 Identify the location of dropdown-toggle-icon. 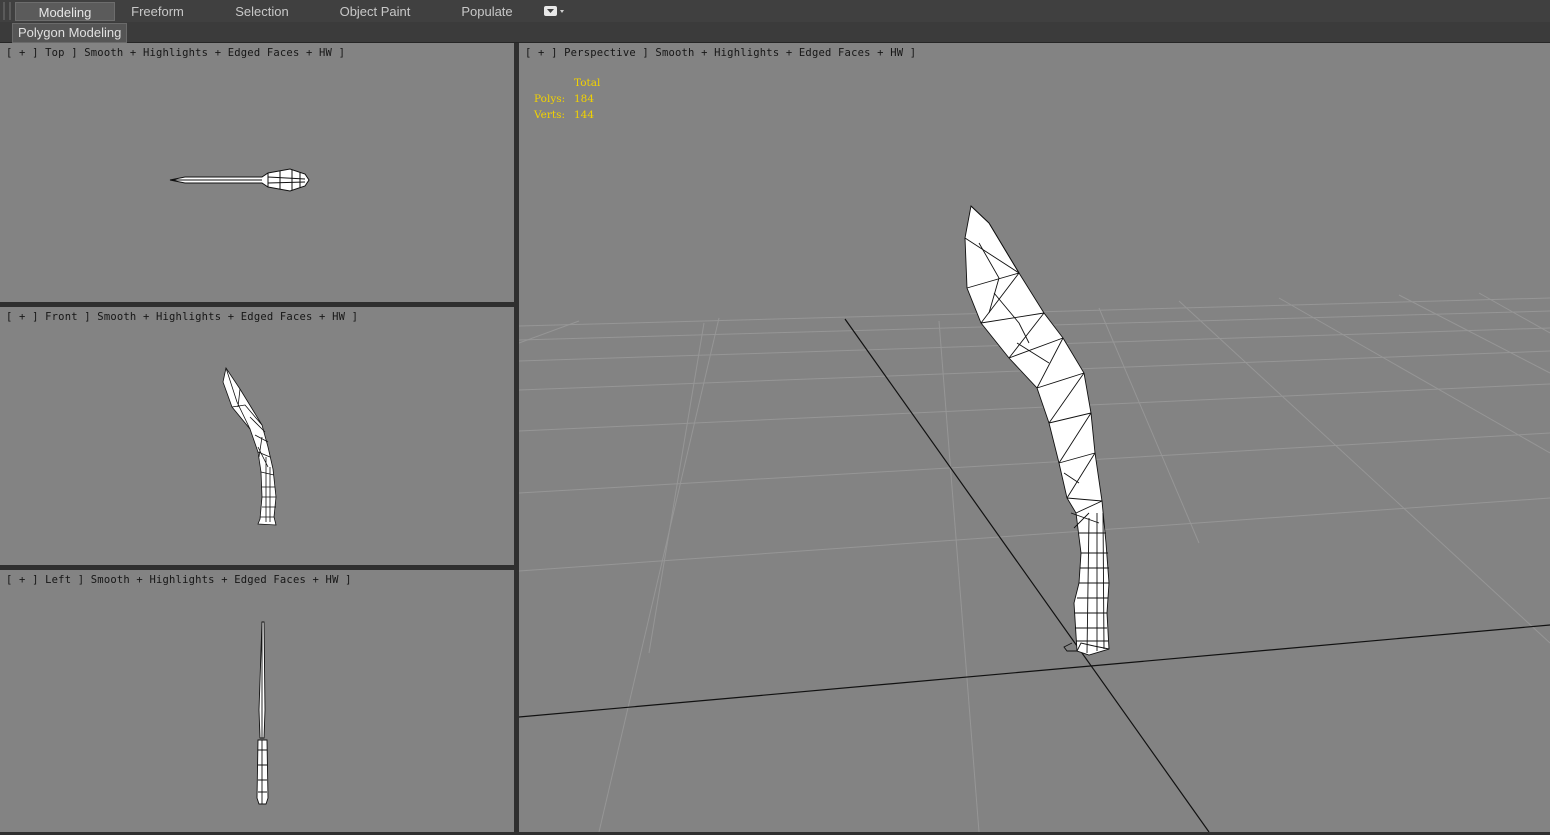
(554, 11).